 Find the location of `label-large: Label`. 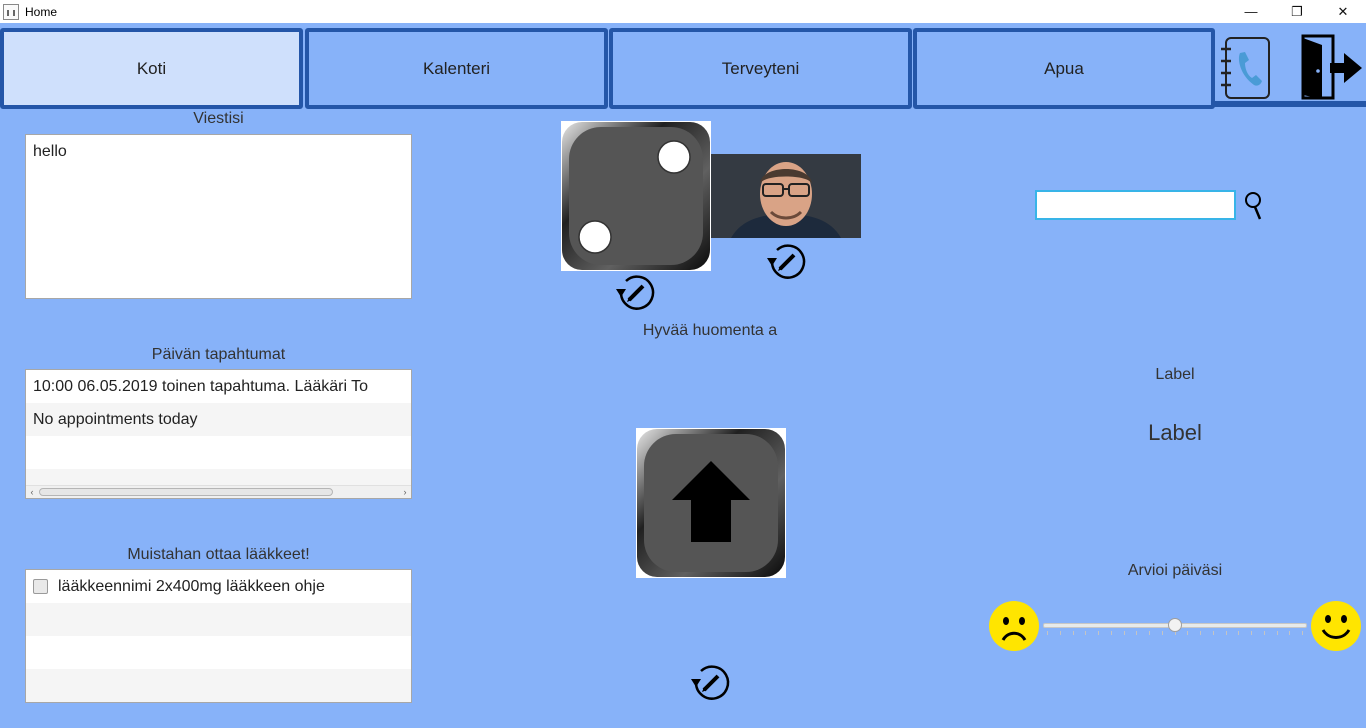

label-large: Label is located at coordinates (1175, 432).